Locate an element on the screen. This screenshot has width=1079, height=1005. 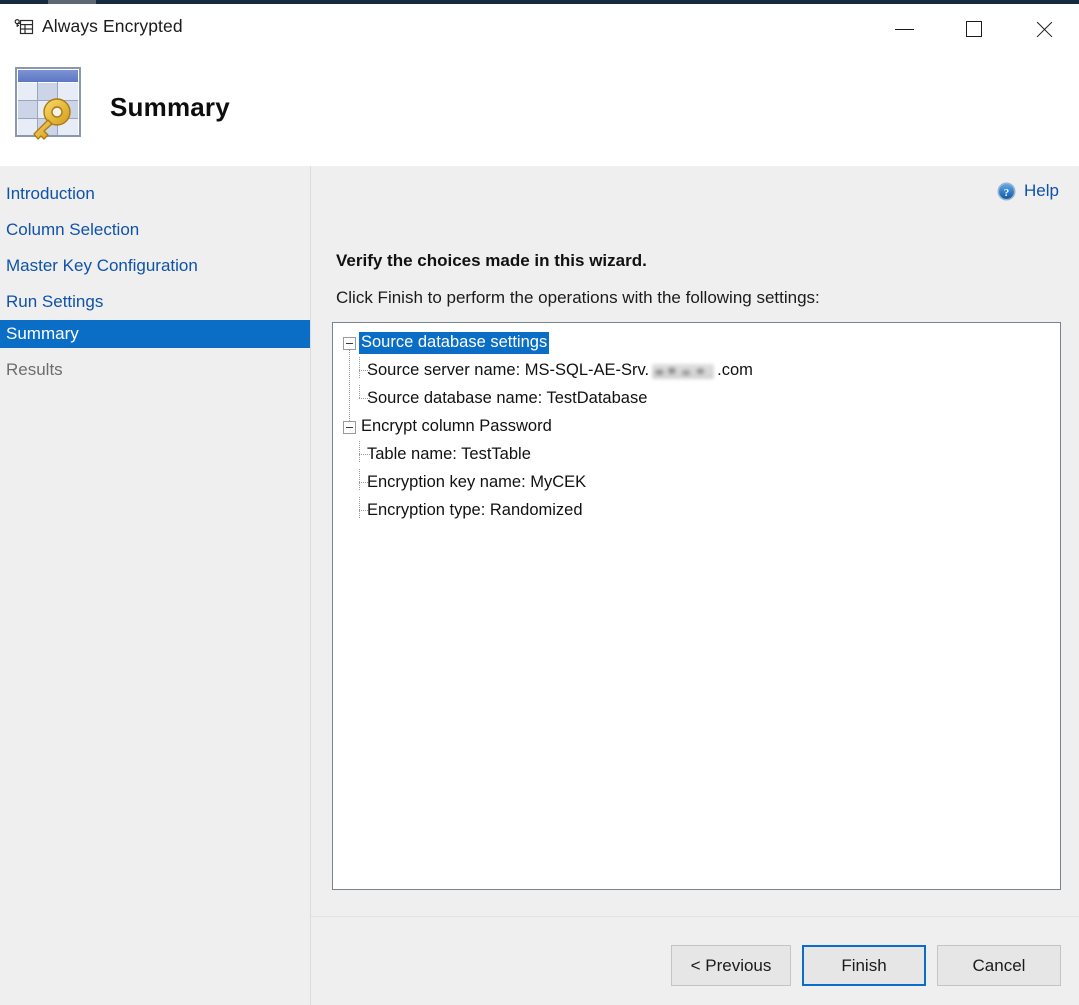
minimize-button is located at coordinates (904, 29).